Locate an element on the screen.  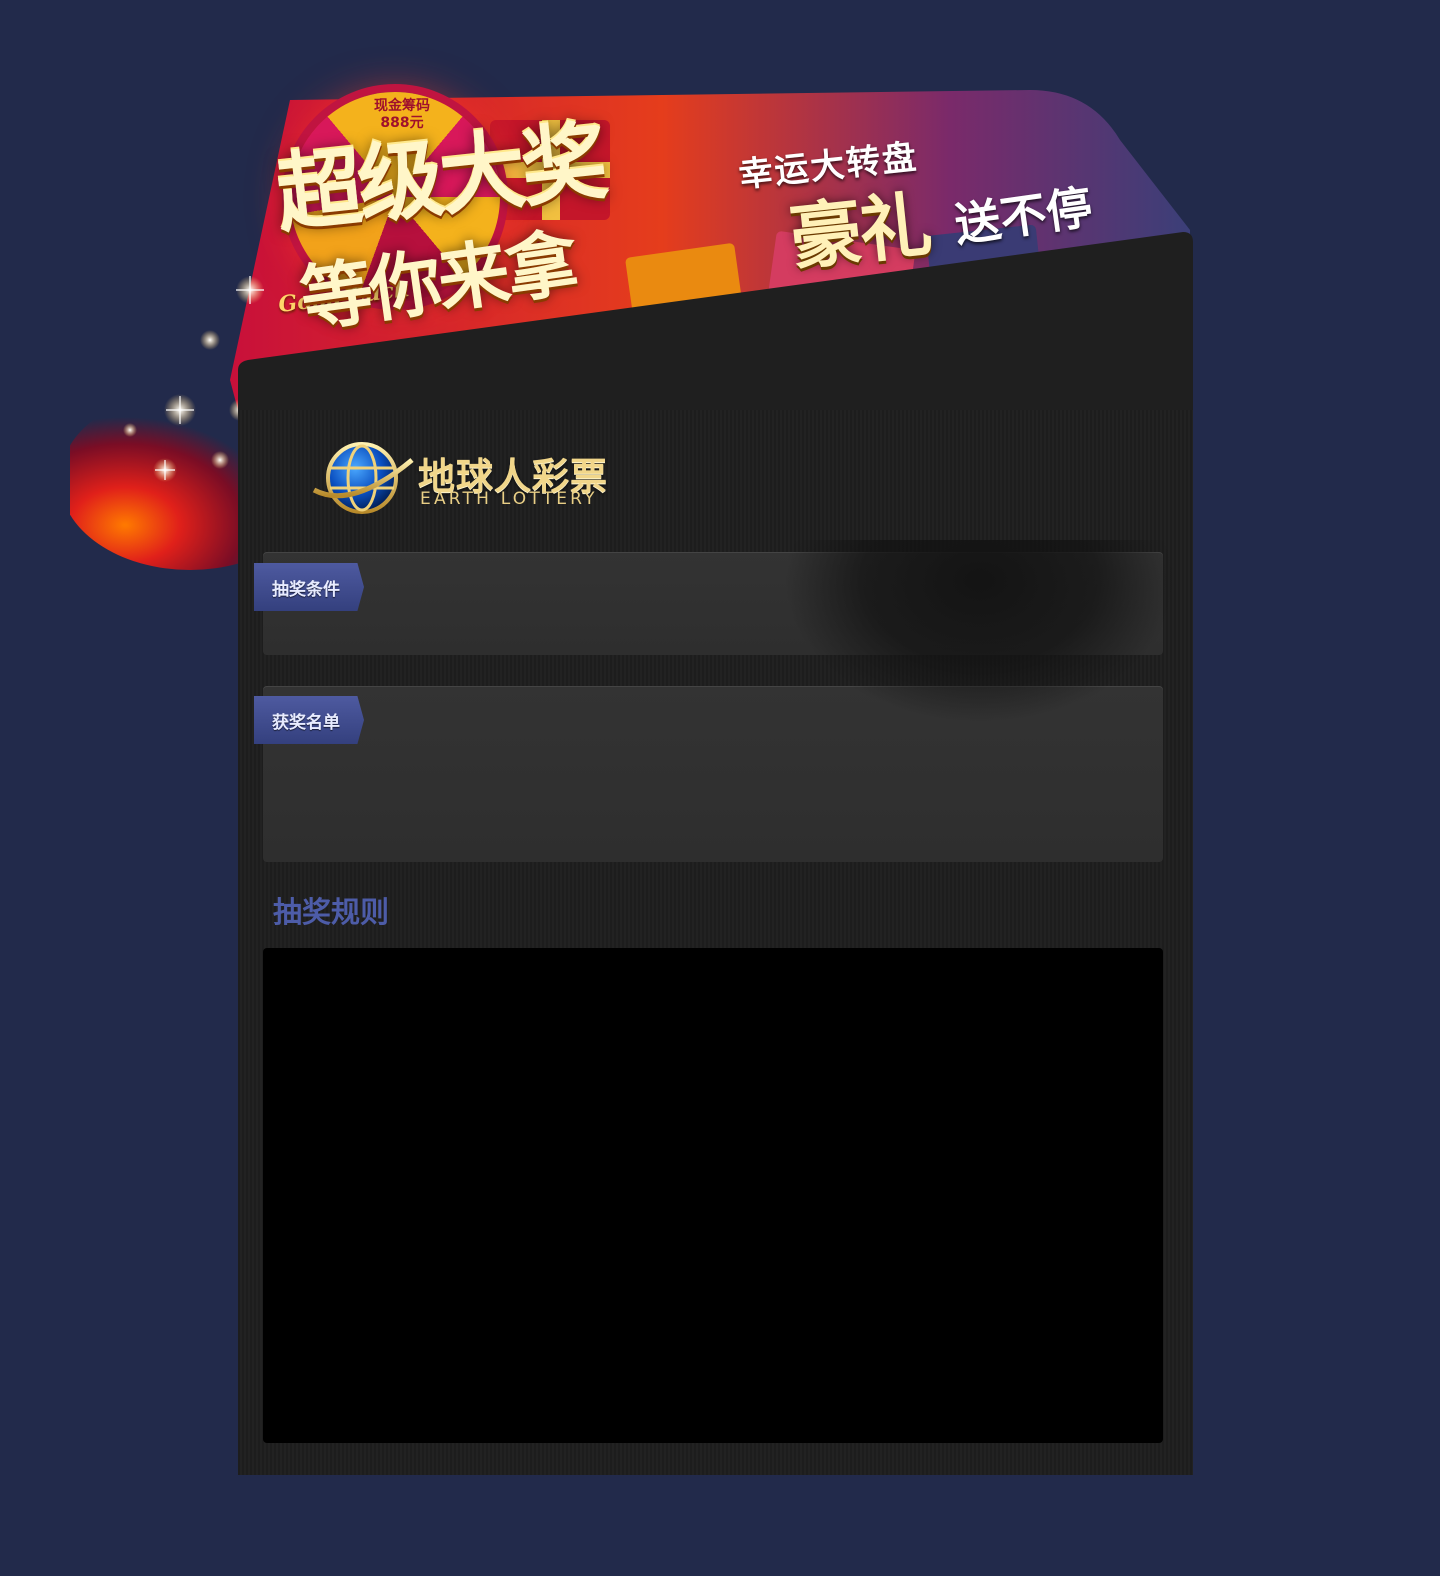
rules-title: 抽奖规则 is located at coordinates (331, 912).